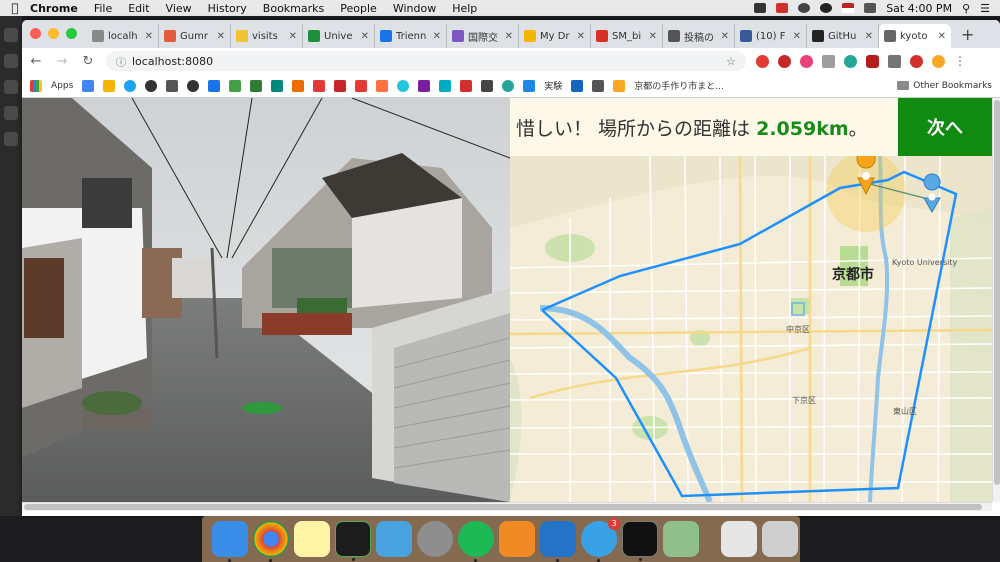  I want to click on browser-tab: Gumr ✕, so click(195, 36).